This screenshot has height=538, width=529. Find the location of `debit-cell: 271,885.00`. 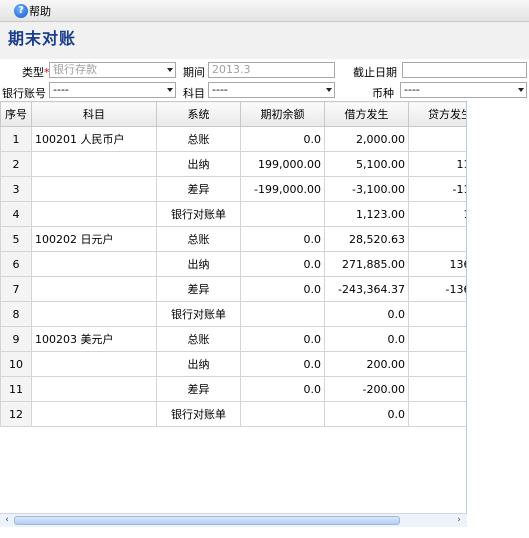

debit-cell: 271,885.00 is located at coordinates (366, 264).